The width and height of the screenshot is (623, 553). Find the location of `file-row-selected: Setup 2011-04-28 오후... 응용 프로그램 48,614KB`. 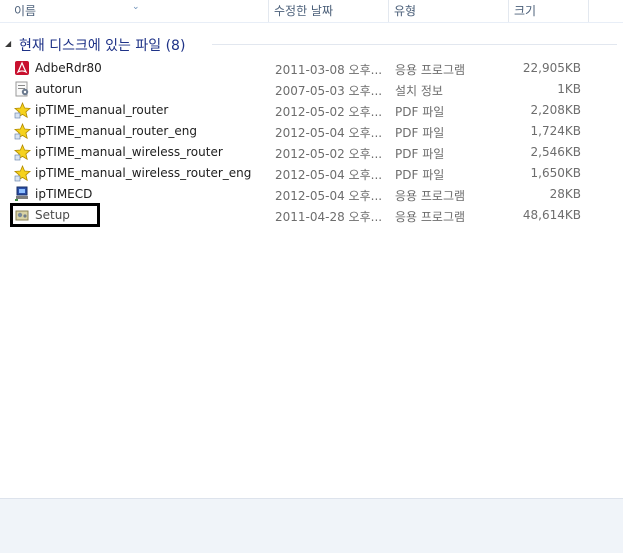

file-row-selected: Setup 2011-04-28 오후... 응용 프로그램 48,614KB is located at coordinates (305, 215).